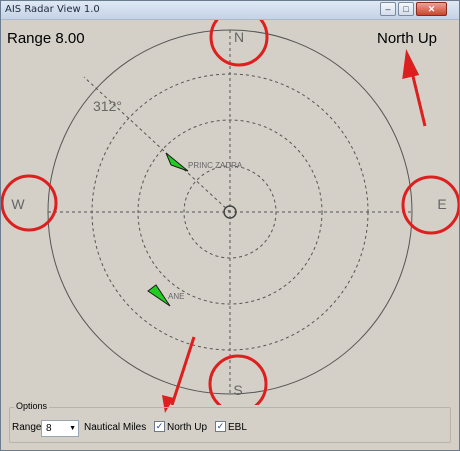 The image size is (460, 451). I want to click on maximize-button: □, so click(406, 9).